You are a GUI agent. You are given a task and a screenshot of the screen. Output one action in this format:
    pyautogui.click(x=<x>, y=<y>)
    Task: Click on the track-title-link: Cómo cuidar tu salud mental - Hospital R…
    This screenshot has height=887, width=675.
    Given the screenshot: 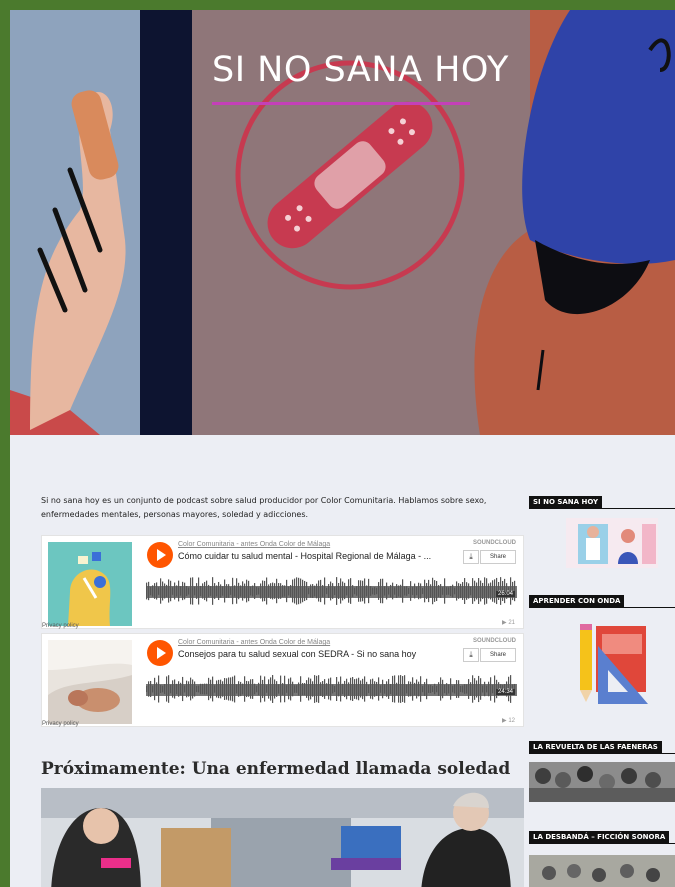 What is the action you would take?
    pyautogui.click(x=313, y=556)
    